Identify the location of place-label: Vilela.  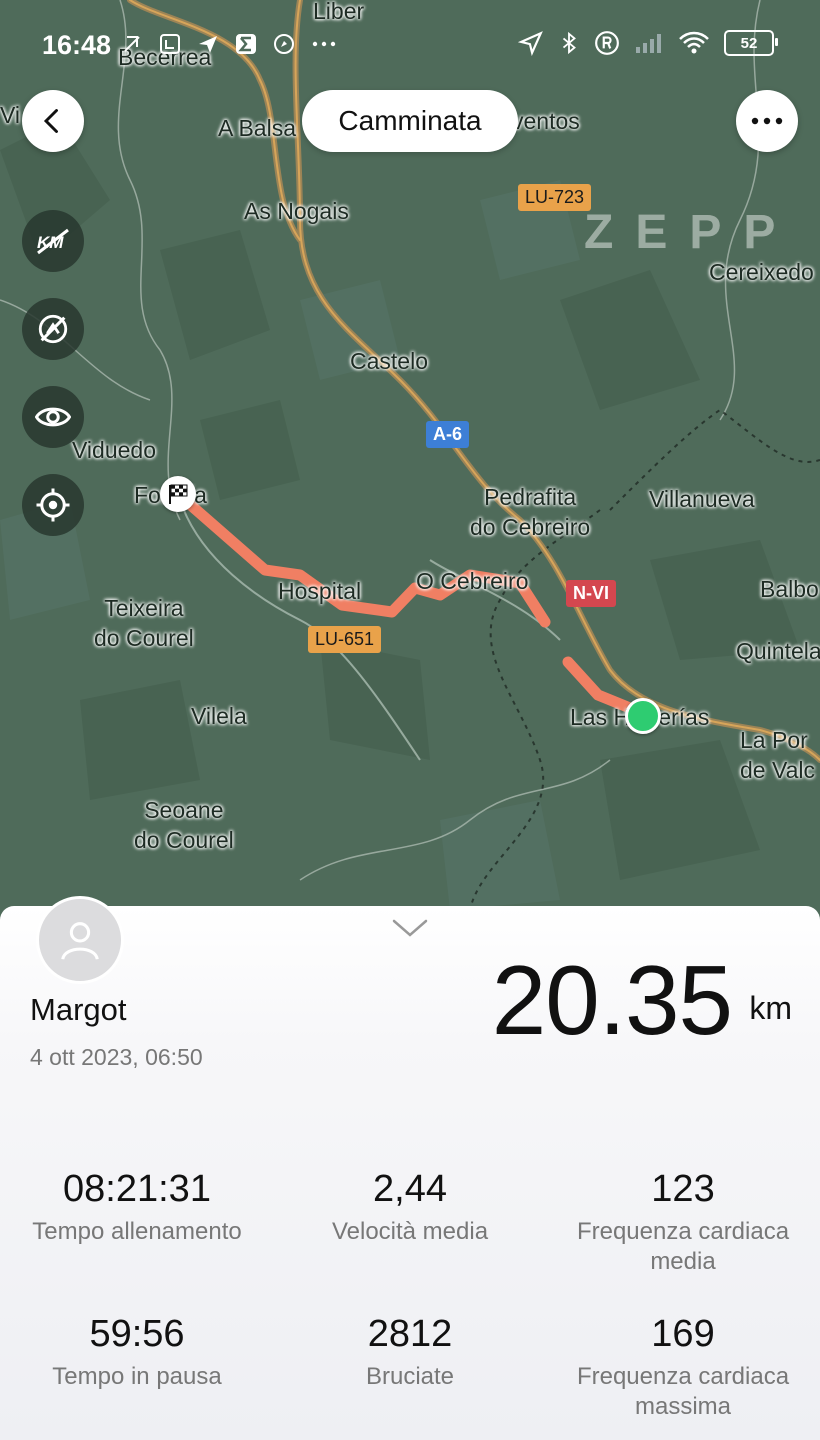
(219, 716).